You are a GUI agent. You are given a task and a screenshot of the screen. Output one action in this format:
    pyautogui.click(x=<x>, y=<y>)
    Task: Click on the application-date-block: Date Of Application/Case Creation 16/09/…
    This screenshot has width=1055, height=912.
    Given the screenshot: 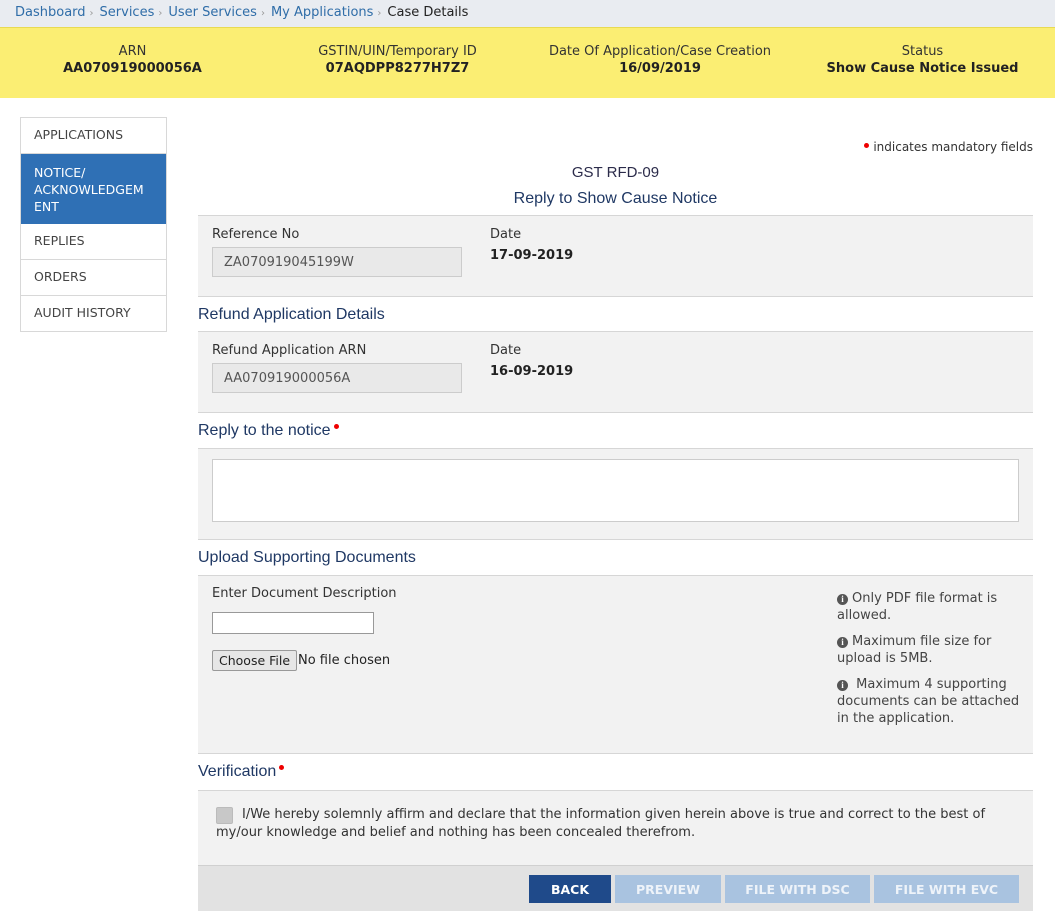 What is the action you would take?
    pyautogui.click(x=660, y=60)
    